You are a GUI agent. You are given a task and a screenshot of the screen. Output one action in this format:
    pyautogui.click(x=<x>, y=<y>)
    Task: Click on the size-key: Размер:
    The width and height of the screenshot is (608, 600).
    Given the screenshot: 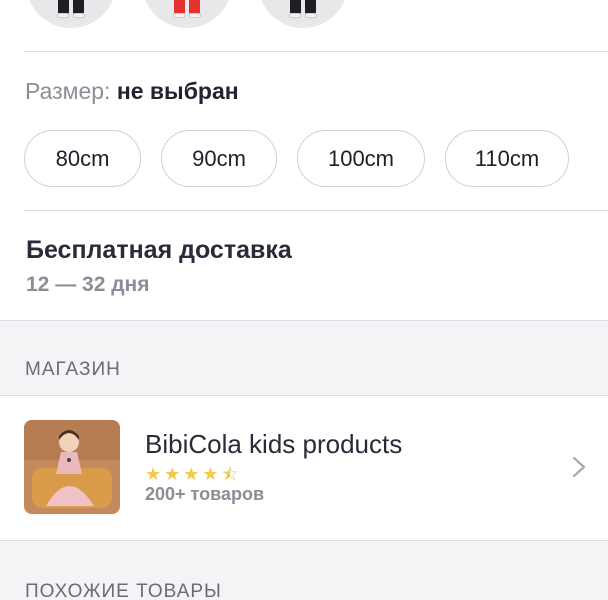 What is the action you would take?
    pyautogui.click(x=68, y=91)
    